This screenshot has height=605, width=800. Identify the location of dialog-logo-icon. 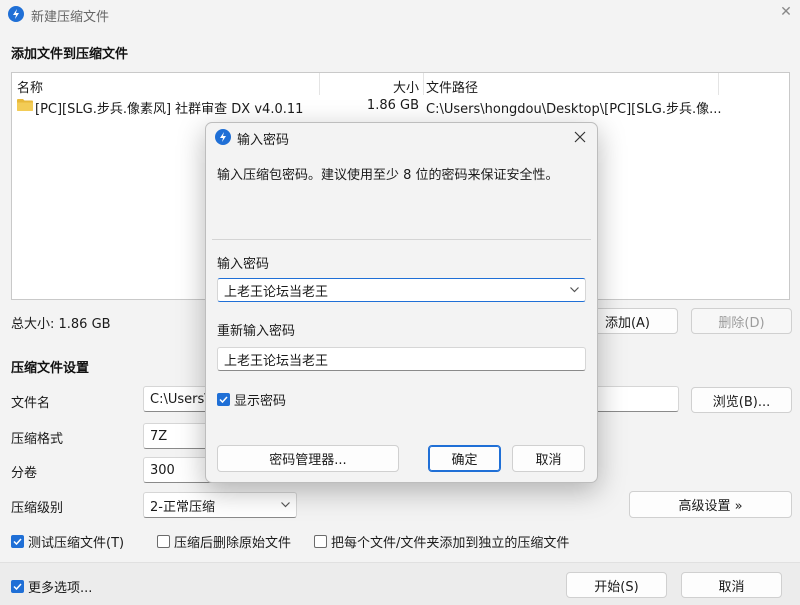
(223, 137).